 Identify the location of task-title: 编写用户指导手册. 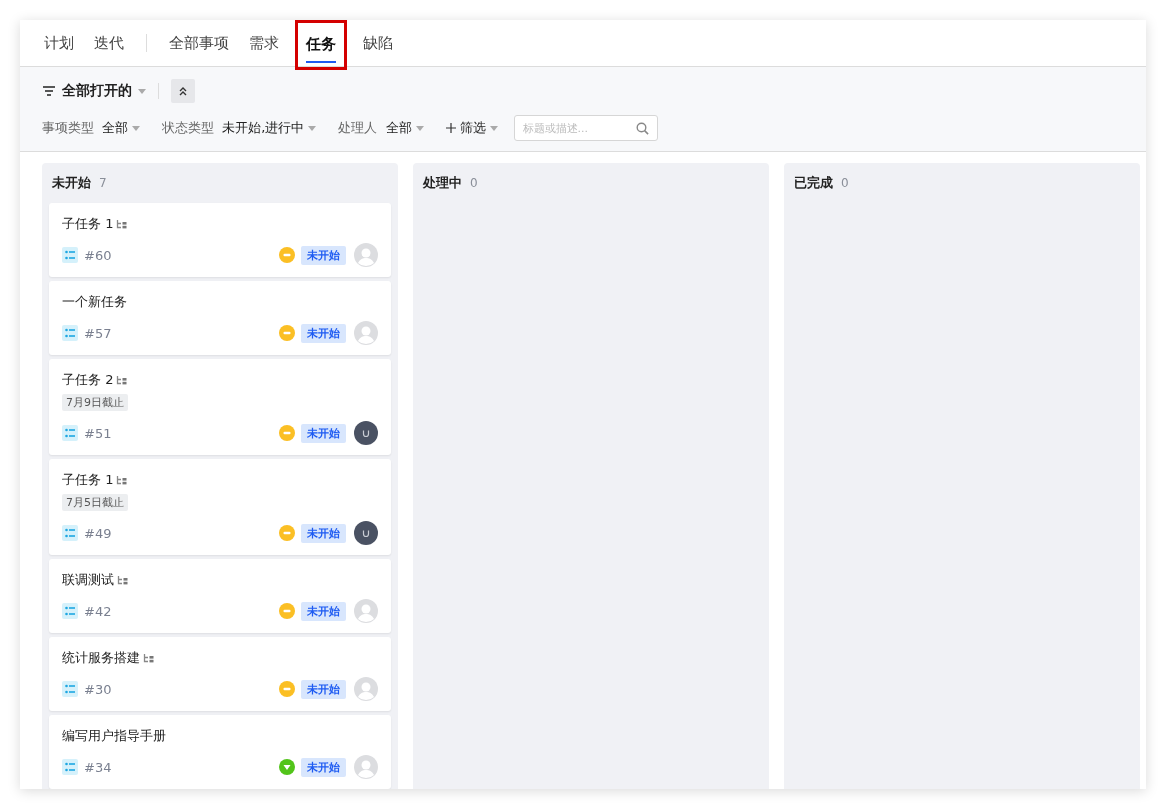
(114, 736).